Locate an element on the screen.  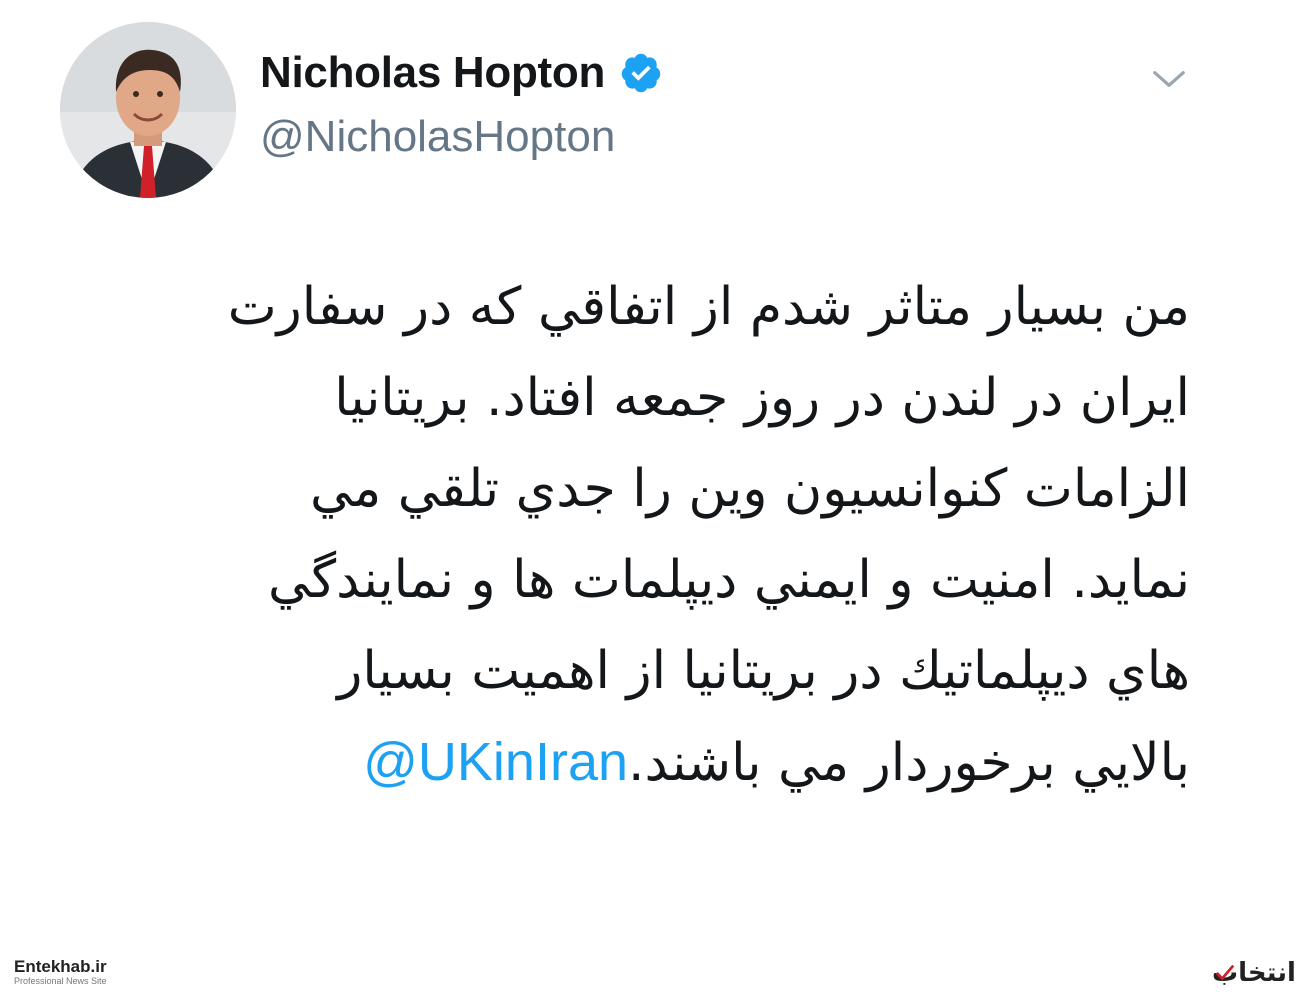
avatar is located at coordinates (148, 110).